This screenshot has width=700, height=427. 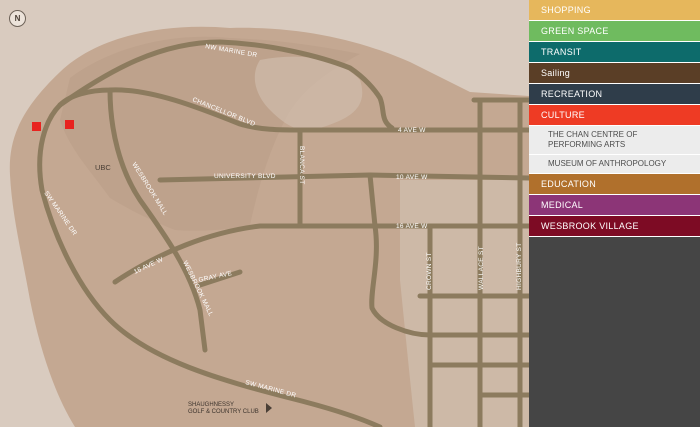 I want to click on category-wesbrook-village: WESBROOK VILLAGE, so click(x=614, y=226).